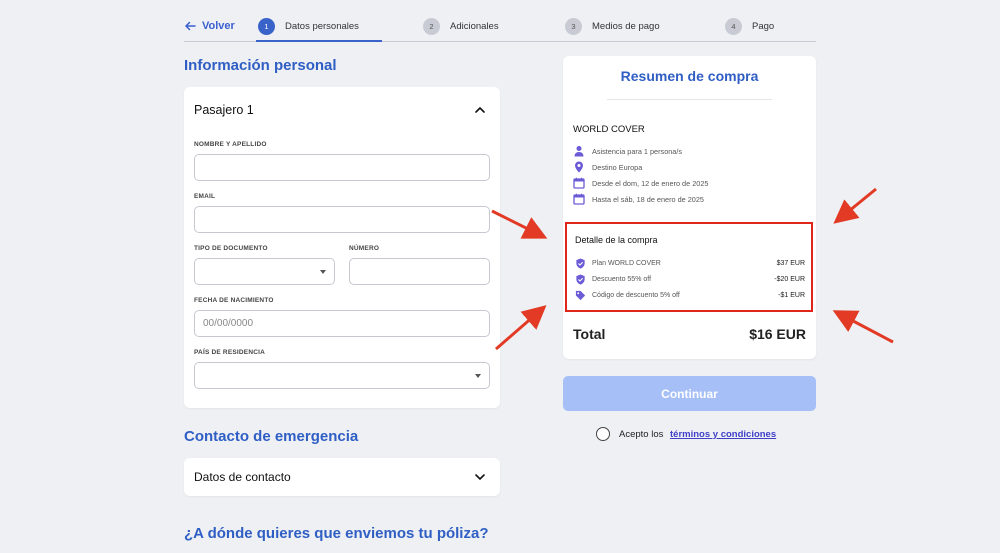 The height and width of the screenshot is (553, 1000). What do you see at coordinates (573, 26) in the screenshot?
I see `step-number: 3` at bounding box center [573, 26].